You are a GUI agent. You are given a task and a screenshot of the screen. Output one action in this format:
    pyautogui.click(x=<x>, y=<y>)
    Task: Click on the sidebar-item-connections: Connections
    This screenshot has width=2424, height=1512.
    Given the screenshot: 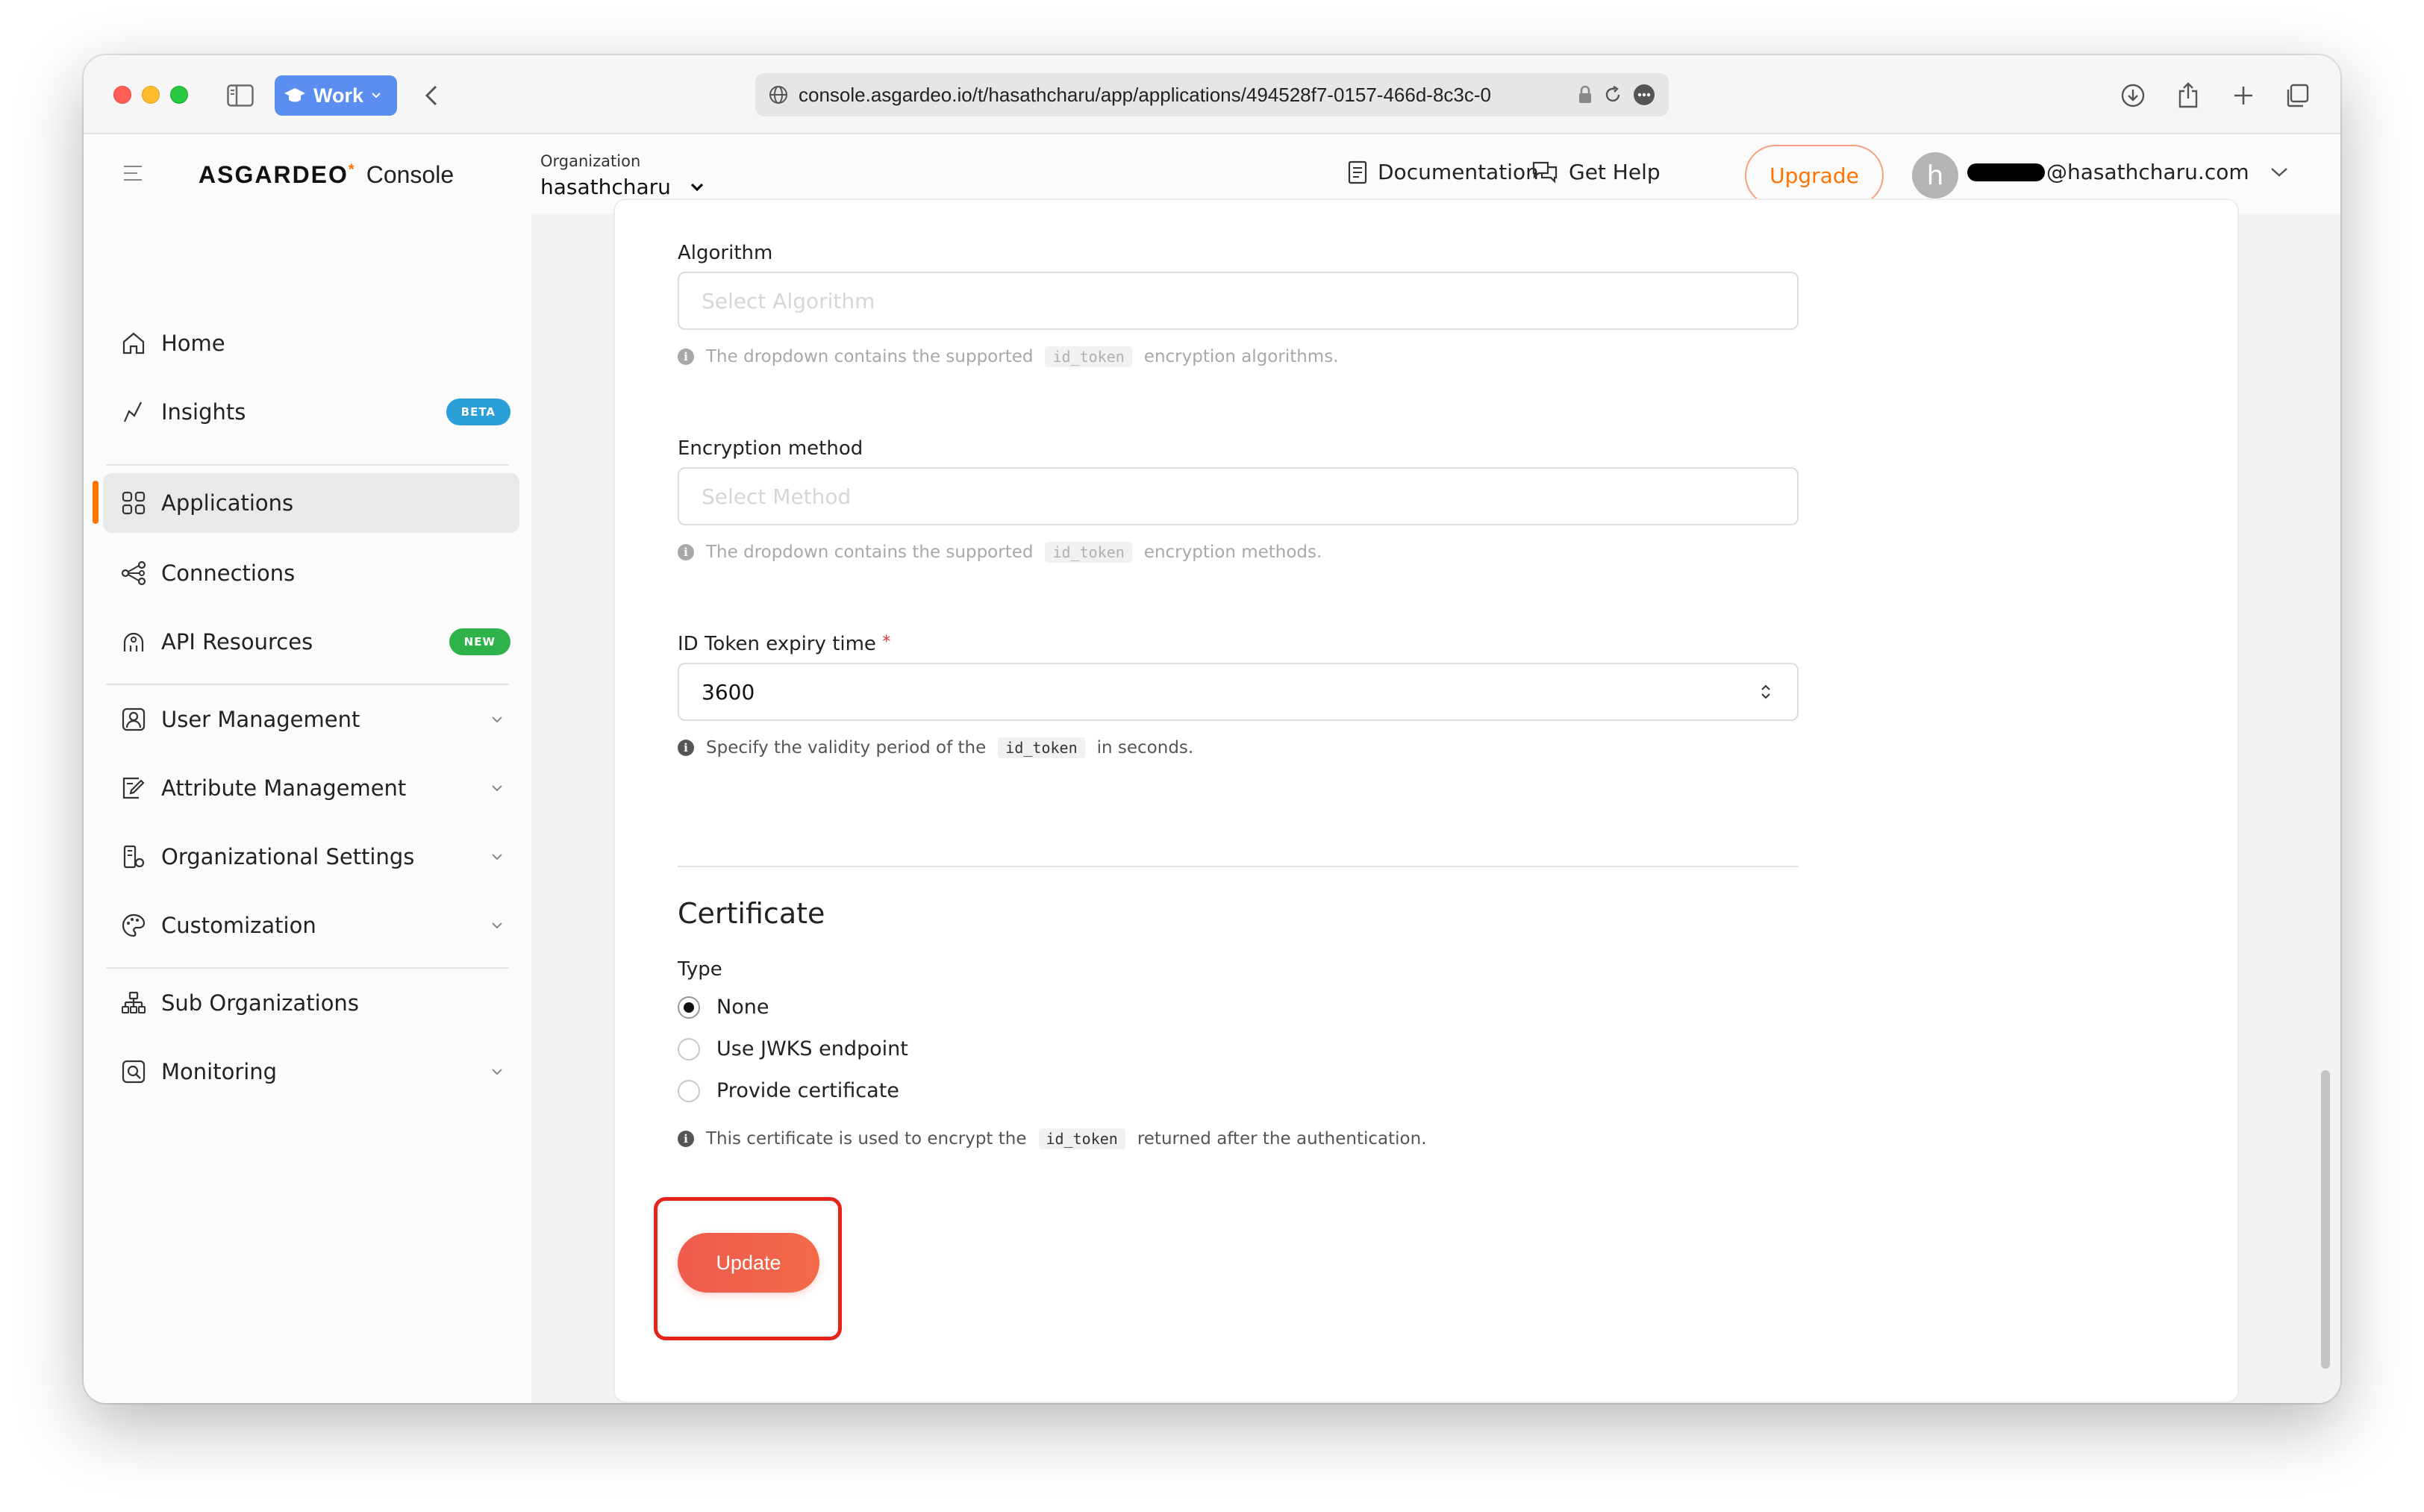 What is the action you would take?
    pyautogui.click(x=311, y=573)
    